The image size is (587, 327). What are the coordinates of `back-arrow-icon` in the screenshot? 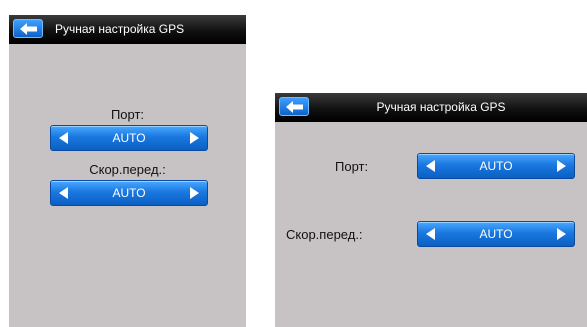 It's located at (28, 29).